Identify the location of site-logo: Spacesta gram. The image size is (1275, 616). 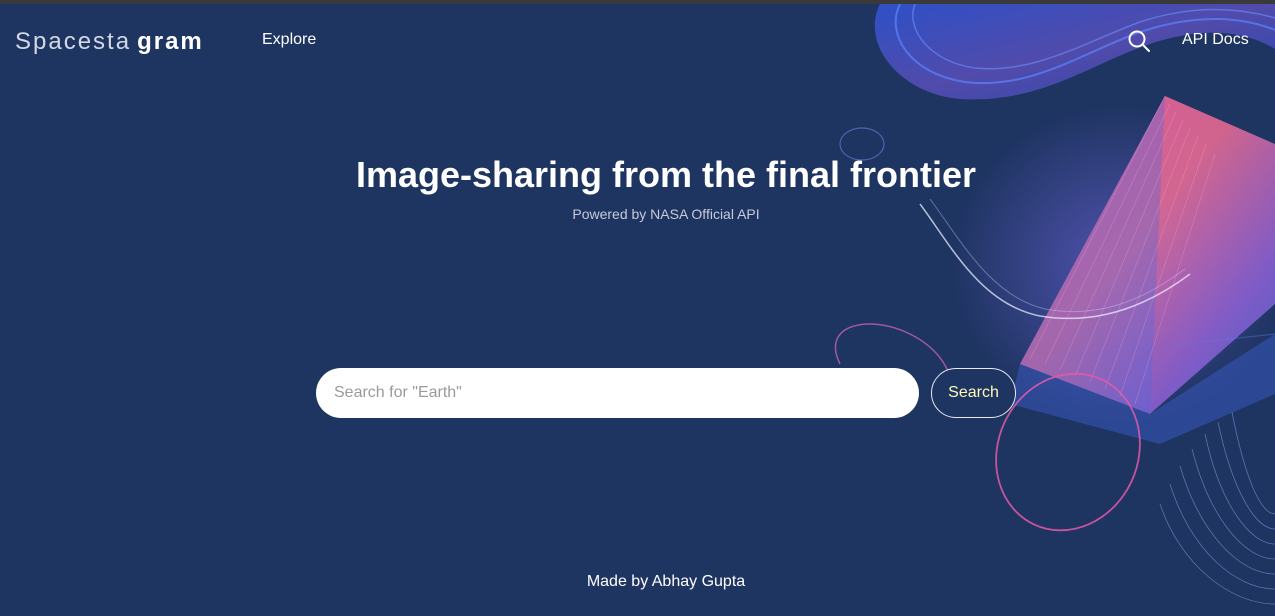
(109, 42).